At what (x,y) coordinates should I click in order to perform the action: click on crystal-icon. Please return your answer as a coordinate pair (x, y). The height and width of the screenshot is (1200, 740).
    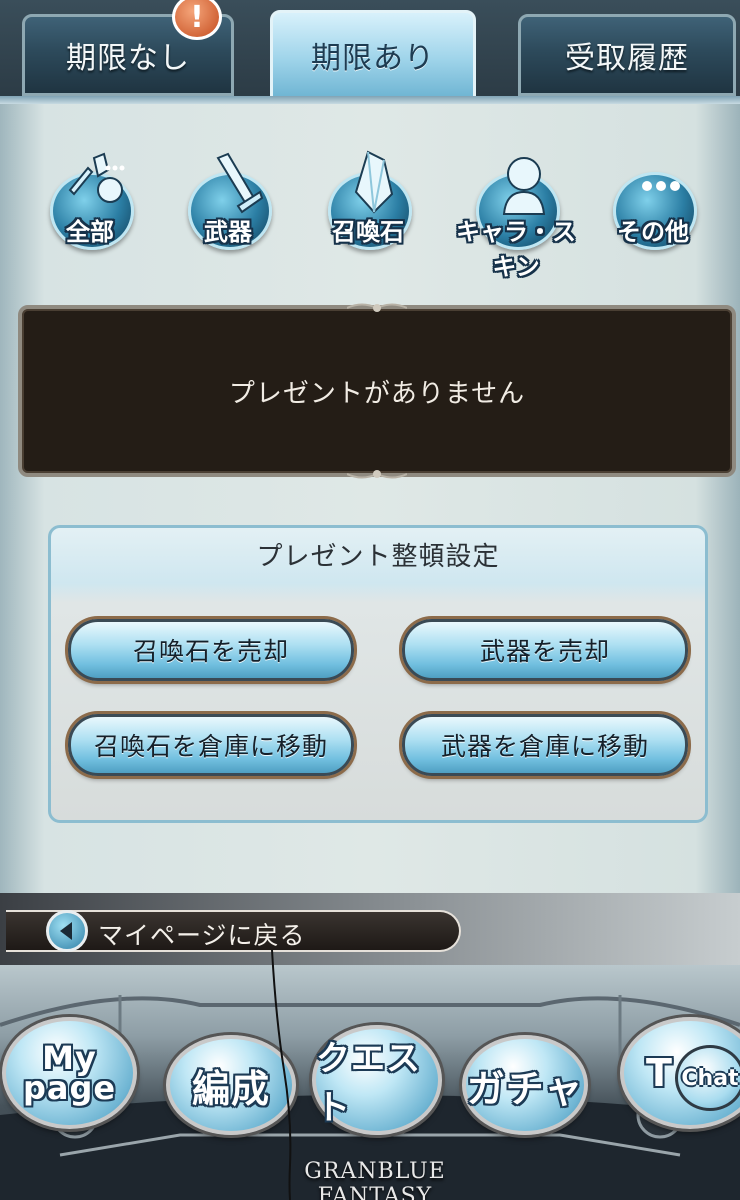
    Looking at the image, I should click on (374, 182).